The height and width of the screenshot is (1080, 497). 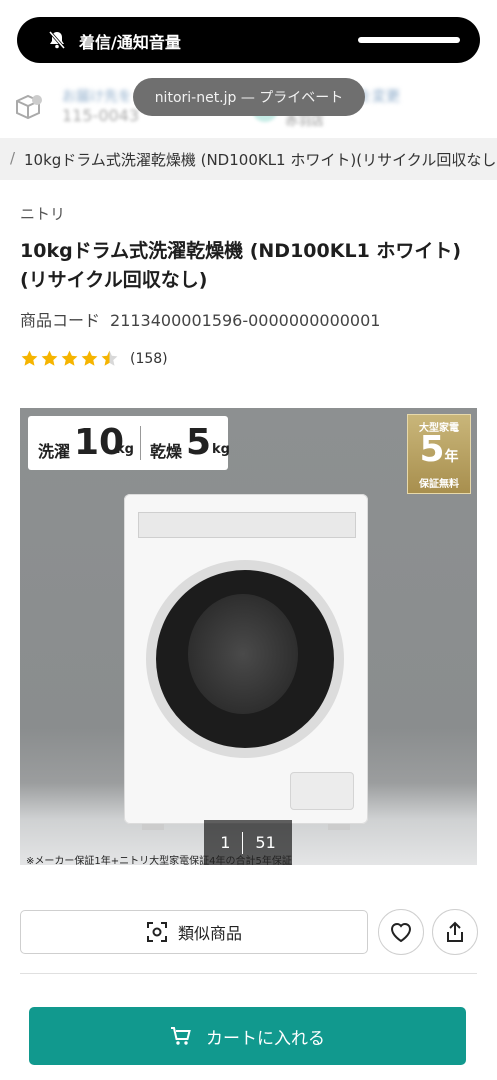 What do you see at coordinates (248, 40) in the screenshot?
I see `volume-notification: 着信/通知音量` at bounding box center [248, 40].